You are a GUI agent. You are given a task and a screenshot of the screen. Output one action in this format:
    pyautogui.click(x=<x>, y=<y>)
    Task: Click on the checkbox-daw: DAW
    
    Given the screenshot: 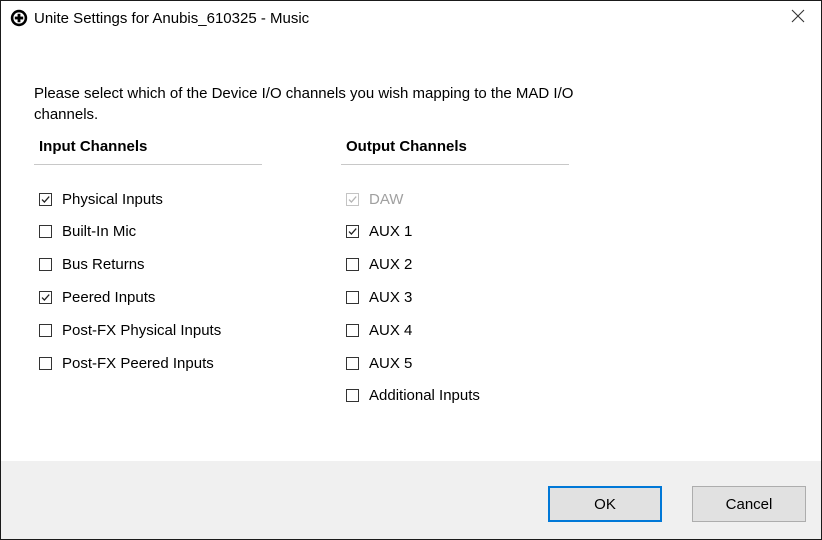 What is the action you would take?
    pyautogui.click(x=374, y=199)
    